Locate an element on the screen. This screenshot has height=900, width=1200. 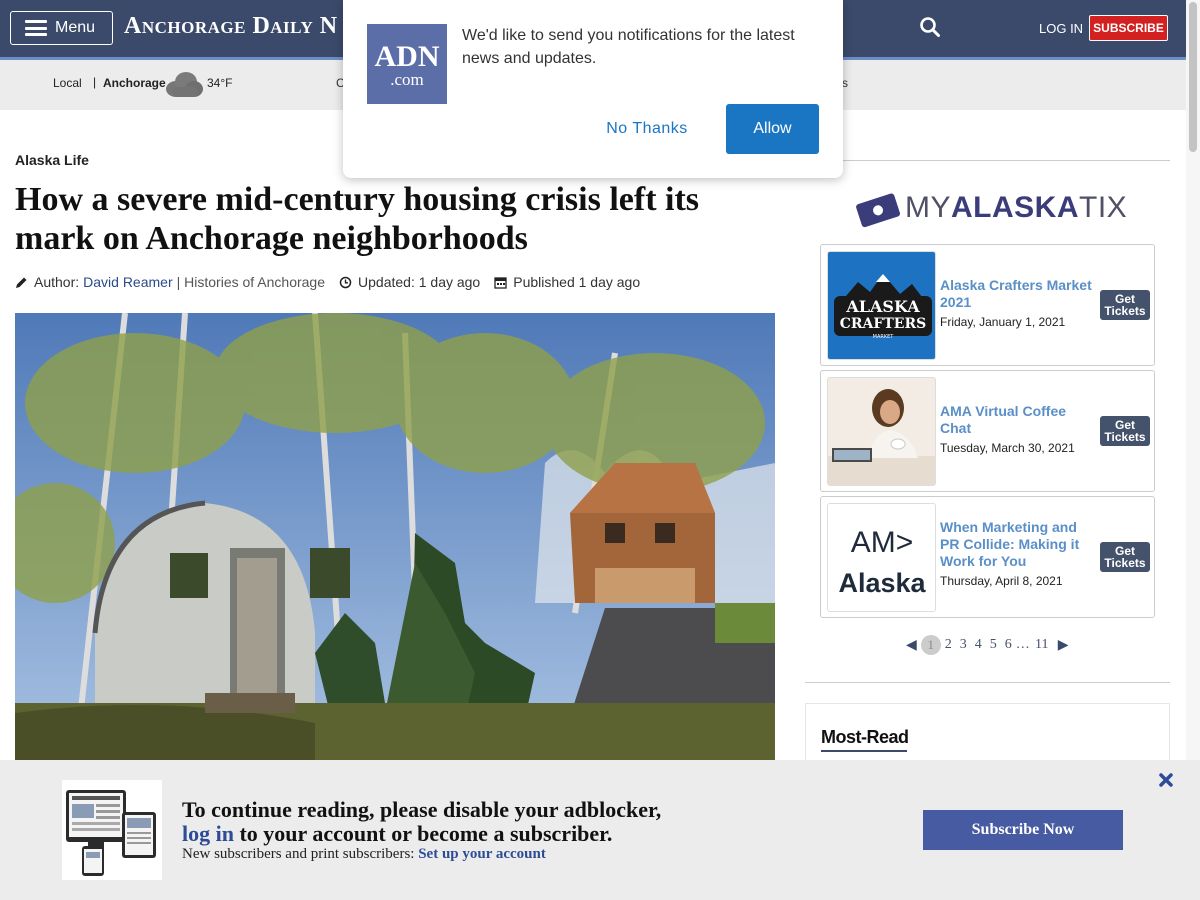
pager-page: 3 is located at coordinates (963, 645).